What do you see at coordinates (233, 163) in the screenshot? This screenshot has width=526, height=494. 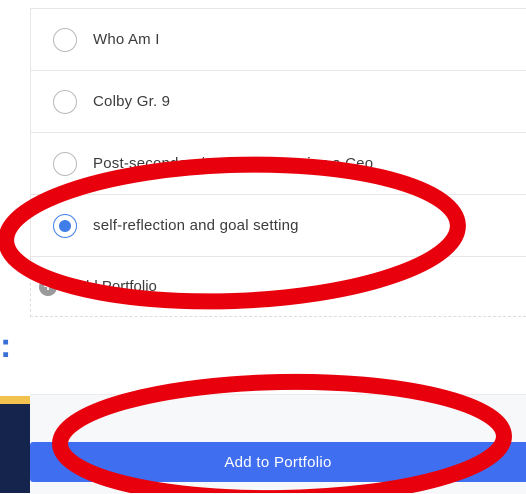 I see `portfolio-option-label: Post-secondary/ road to becoming a Ceo` at bounding box center [233, 163].